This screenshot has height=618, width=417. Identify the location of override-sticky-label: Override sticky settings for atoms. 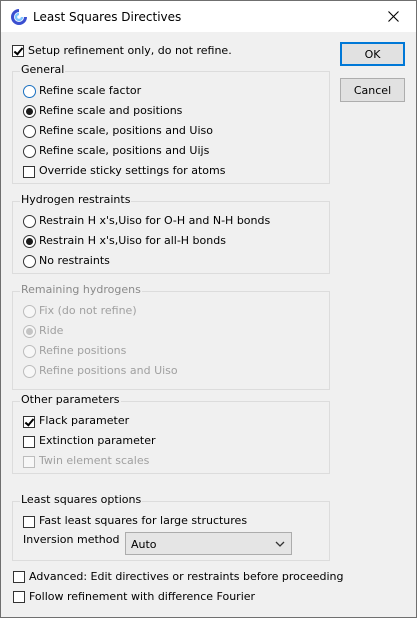
(132, 170).